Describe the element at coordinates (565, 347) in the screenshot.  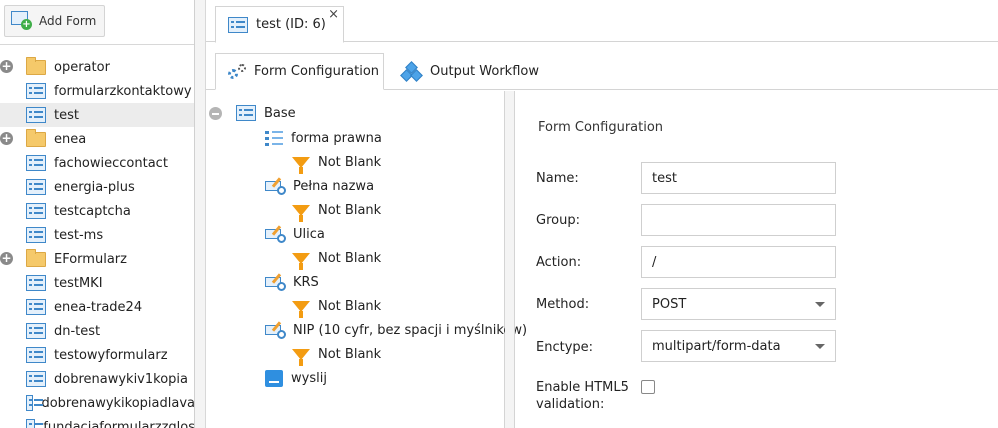
I see `enctype-label: Enctype:` at that location.